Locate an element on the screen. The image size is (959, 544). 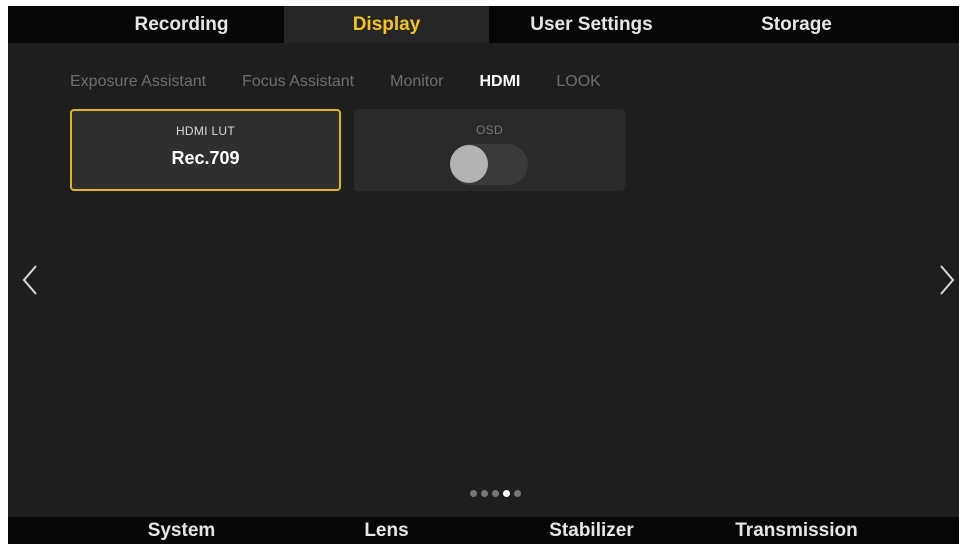
osd-toggle is located at coordinates (489, 164).